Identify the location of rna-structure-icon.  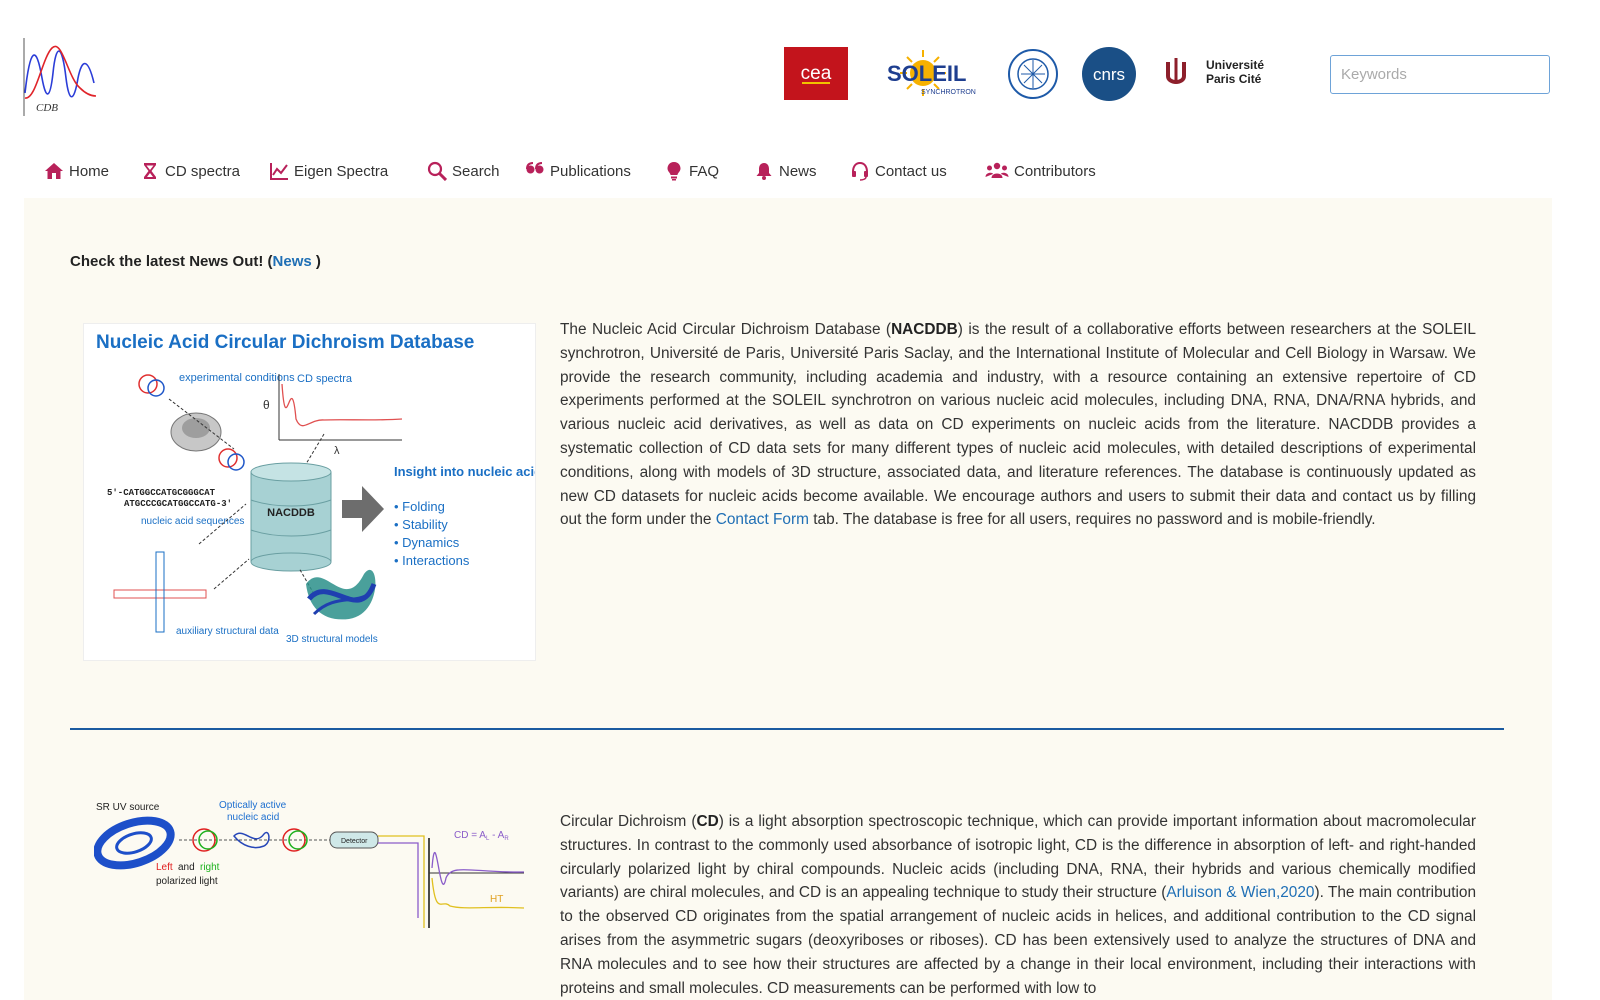
(160, 592).